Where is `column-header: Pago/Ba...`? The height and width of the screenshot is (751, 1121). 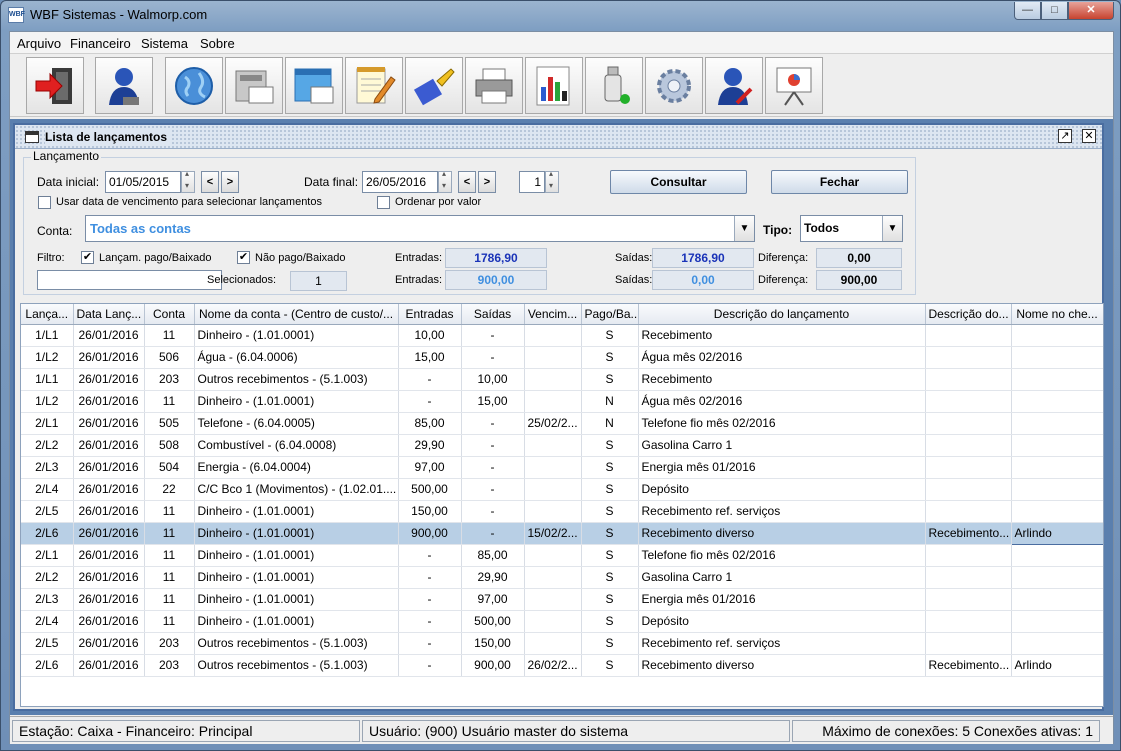
column-header: Pago/Ba... is located at coordinates (610, 314).